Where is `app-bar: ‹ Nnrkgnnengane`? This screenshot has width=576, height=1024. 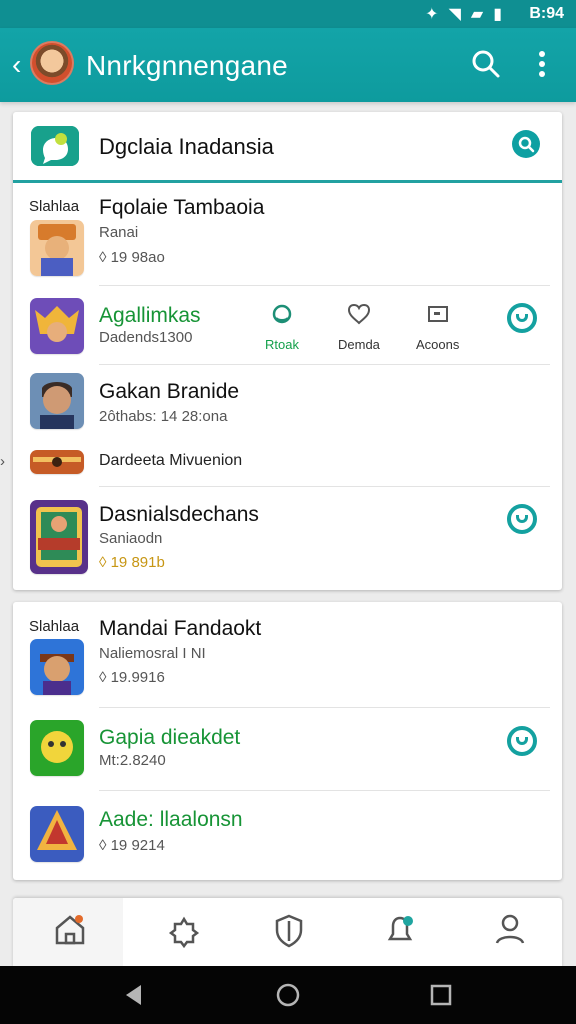
app-bar: ‹ Nnrkgnnengane is located at coordinates (288, 65).